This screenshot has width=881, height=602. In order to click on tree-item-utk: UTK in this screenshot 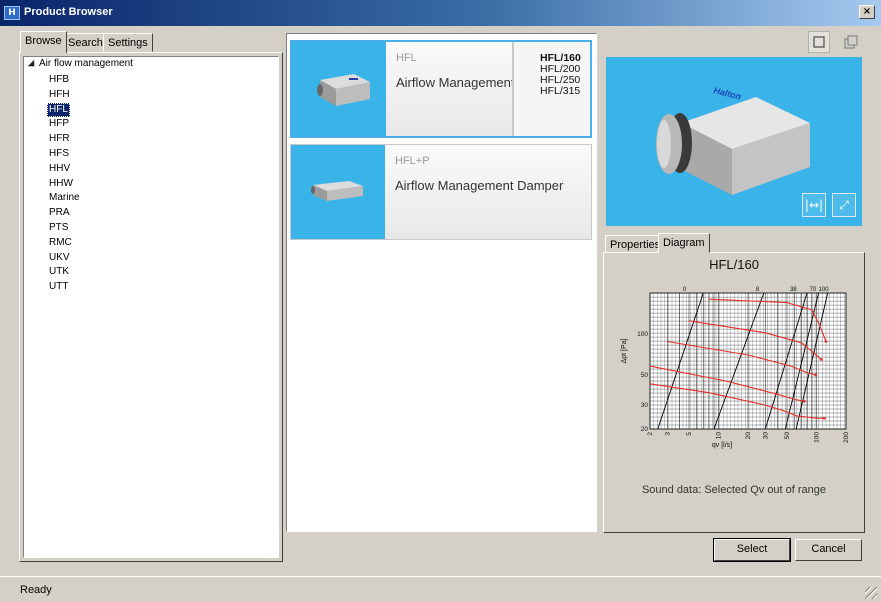, I will do `click(59, 272)`.